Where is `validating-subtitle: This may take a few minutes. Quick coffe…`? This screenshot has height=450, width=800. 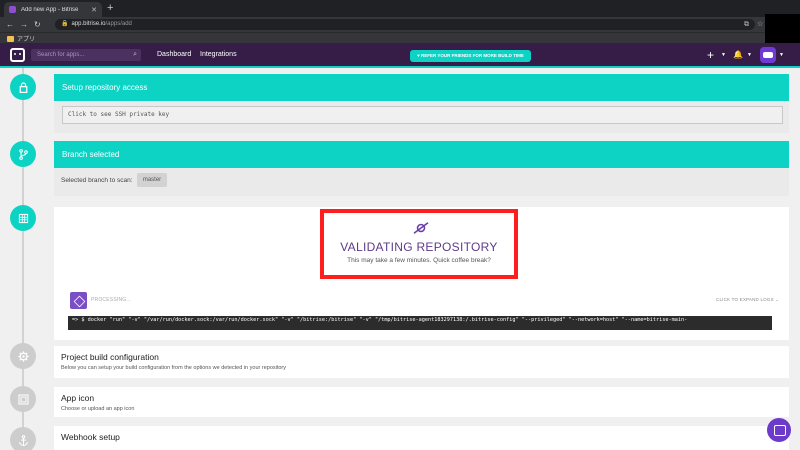
validating-subtitle: This may take a few minutes. Quick coffe… is located at coordinates (419, 260).